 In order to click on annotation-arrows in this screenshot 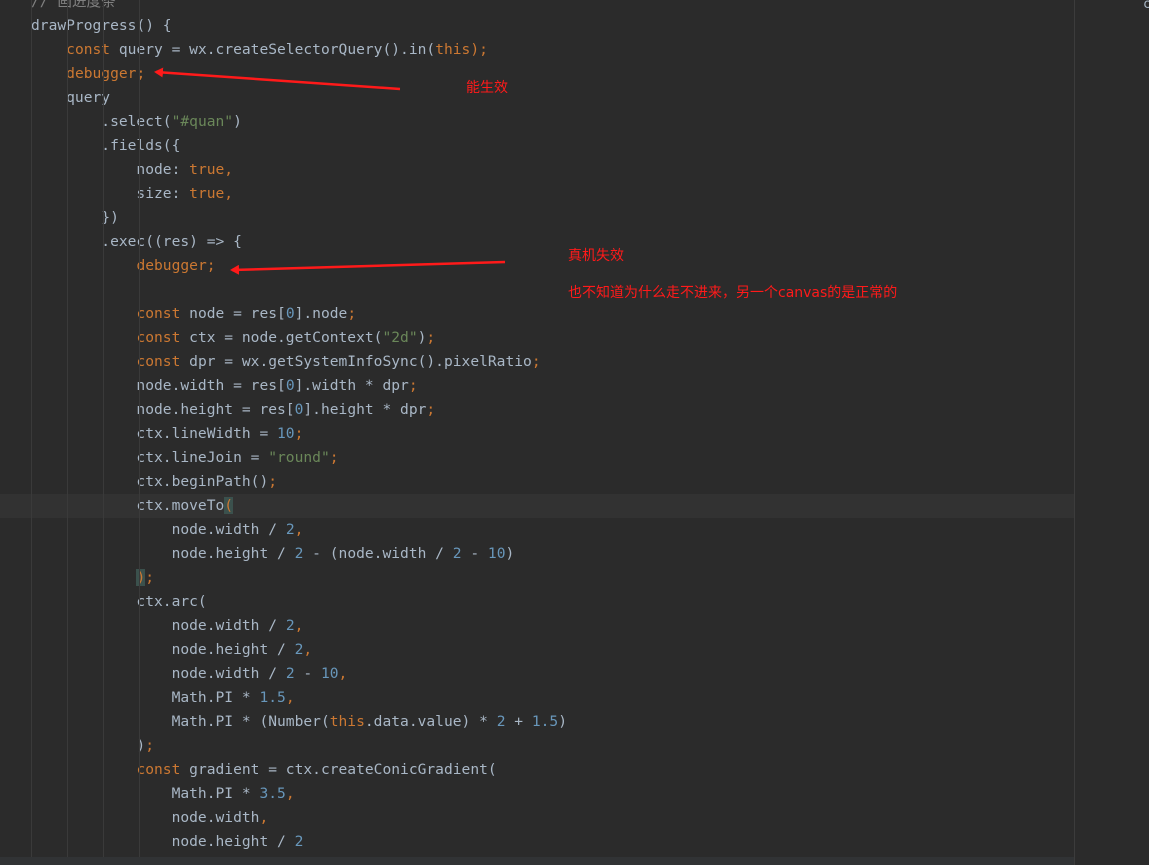, I will do `click(330, 171)`.